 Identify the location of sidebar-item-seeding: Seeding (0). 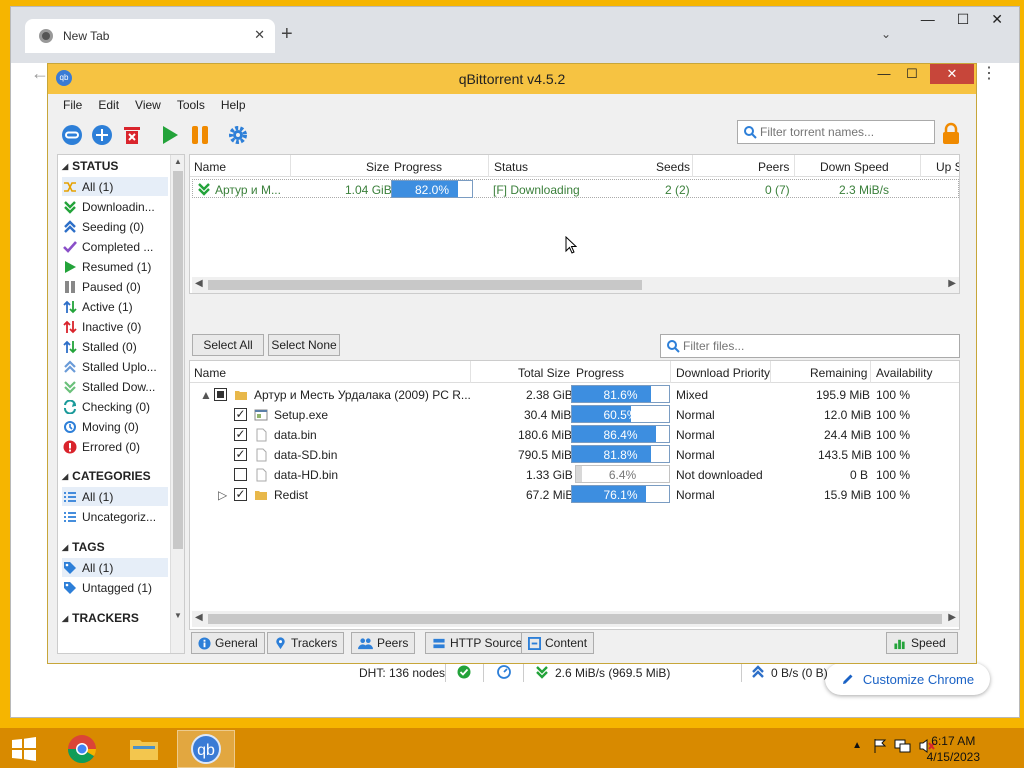
(115, 226).